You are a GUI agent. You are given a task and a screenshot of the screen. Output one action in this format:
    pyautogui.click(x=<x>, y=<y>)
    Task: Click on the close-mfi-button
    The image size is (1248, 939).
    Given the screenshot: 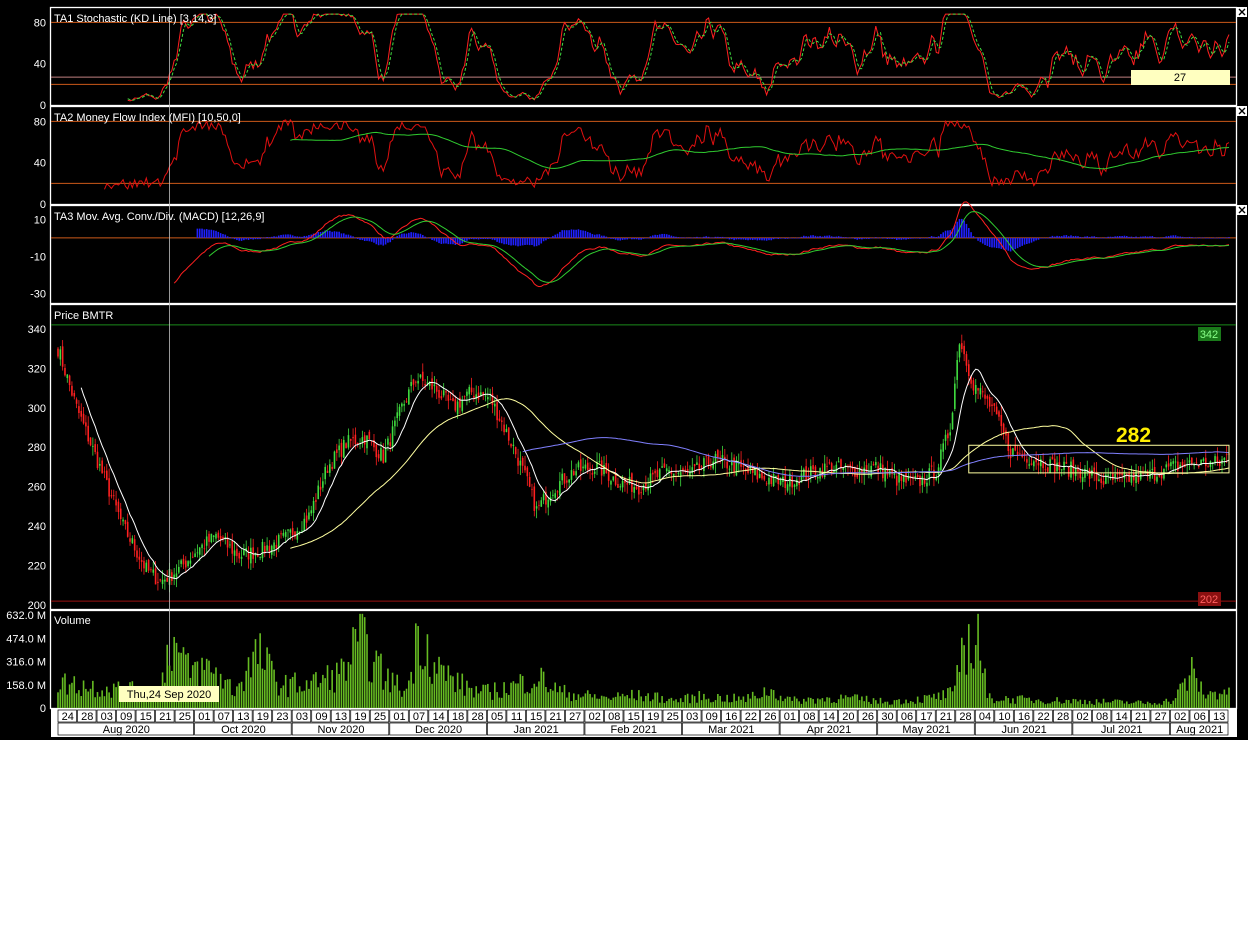 What is the action you would take?
    pyautogui.click(x=1242, y=111)
    